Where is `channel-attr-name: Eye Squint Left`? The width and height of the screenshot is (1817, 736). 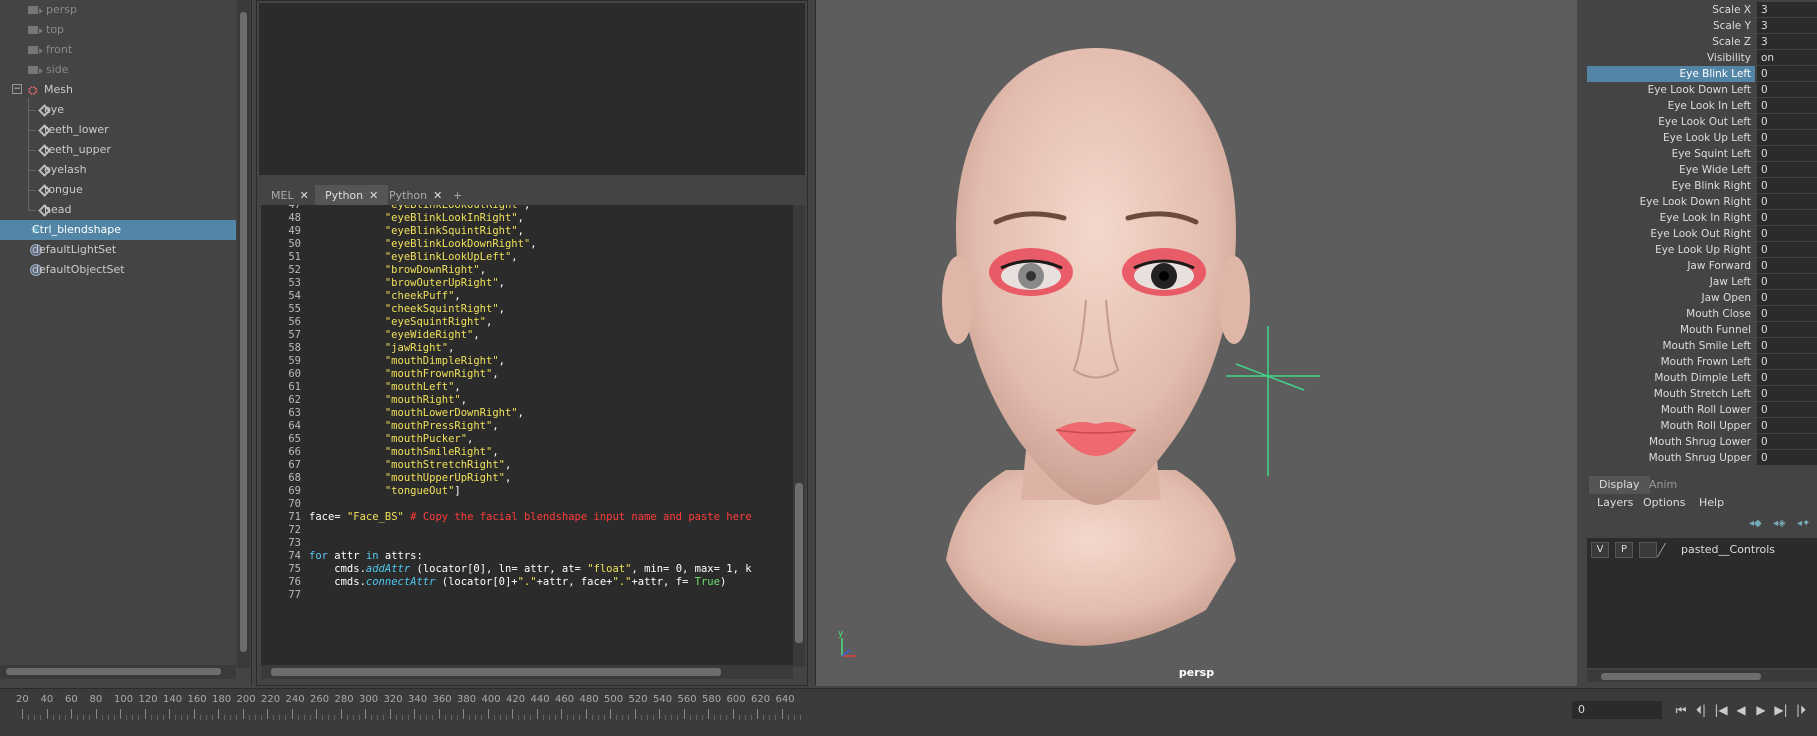
channel-attr-name: Eye Squint Left is located at coordinates (1671, 154).